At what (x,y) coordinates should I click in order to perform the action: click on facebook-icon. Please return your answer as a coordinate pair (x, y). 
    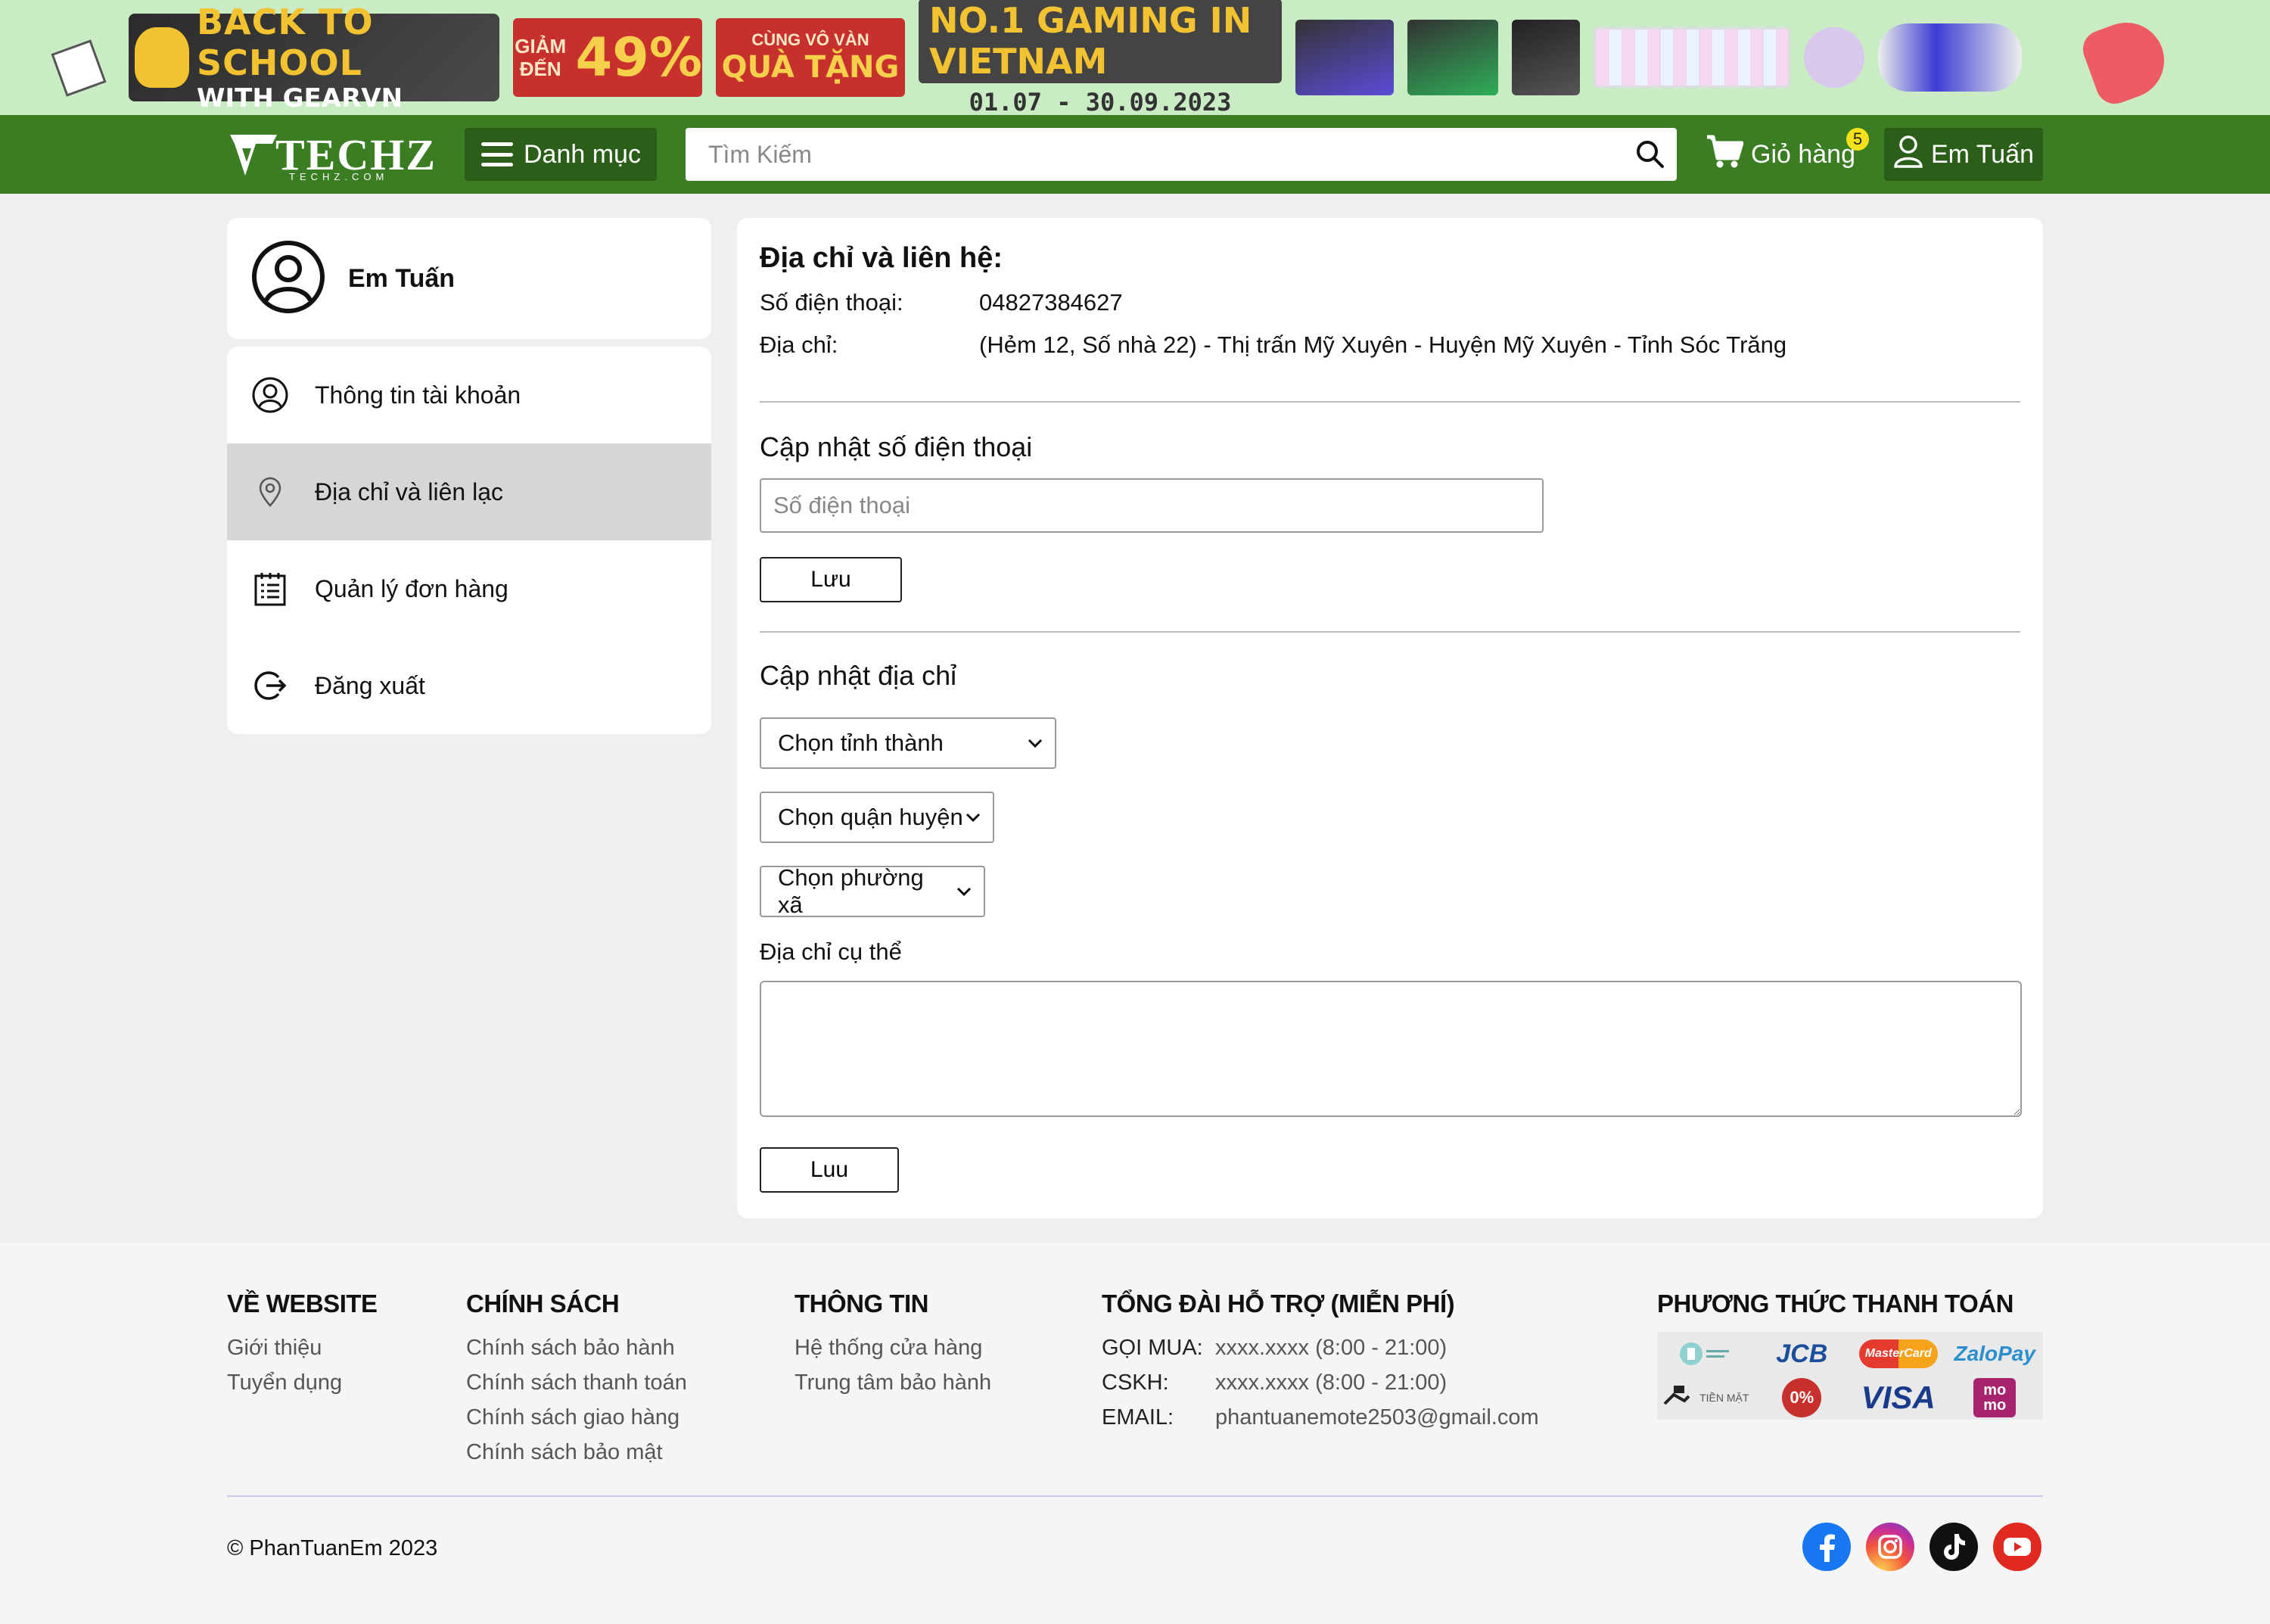
    Looking at the image, I should click on (1827, 1547).